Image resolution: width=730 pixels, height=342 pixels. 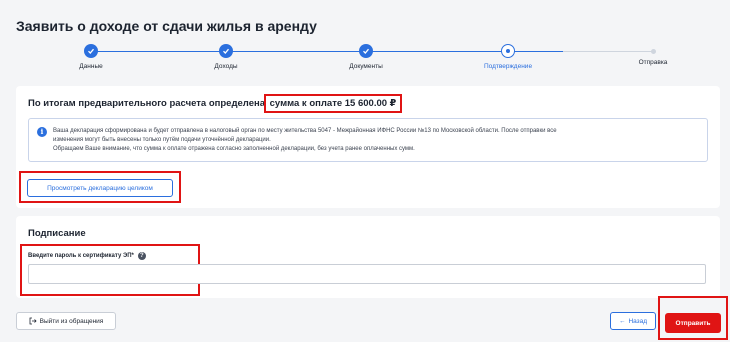 What do you see at coordinates (508, 66) in the screenshot?
I see `step-label: Подтверждение` at bounding box center [508, 66].